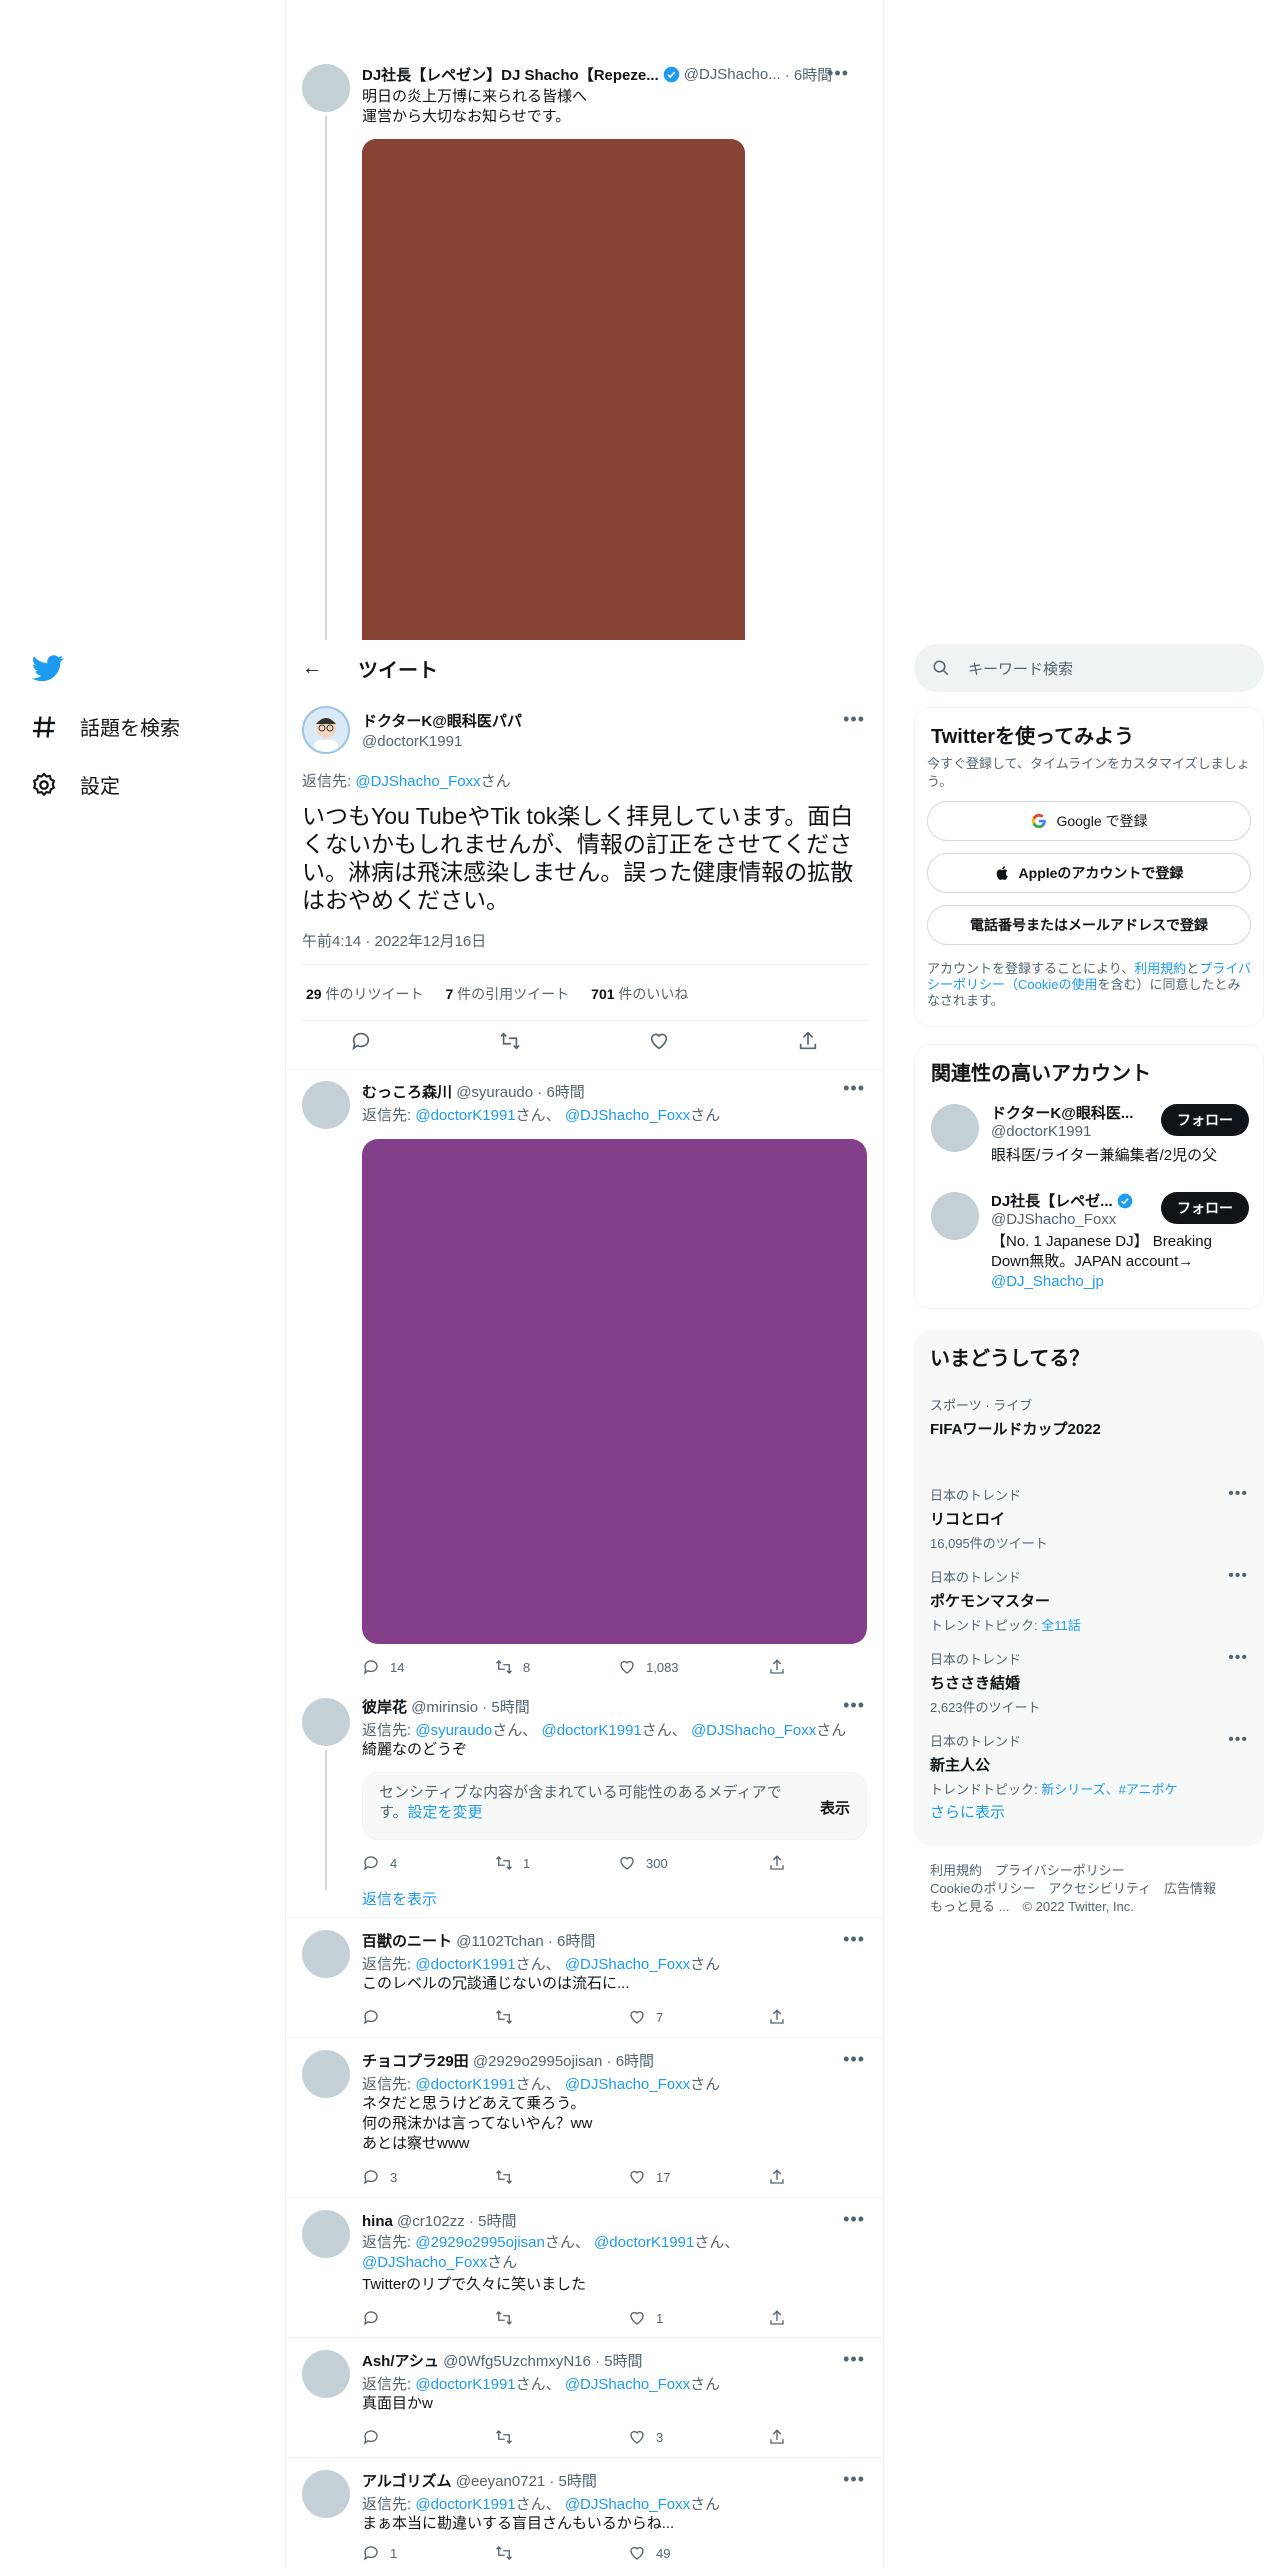 This screenshot has height=2568, width=1284. I want to click on author-handle: @doctorK1991, so click(442, 741).